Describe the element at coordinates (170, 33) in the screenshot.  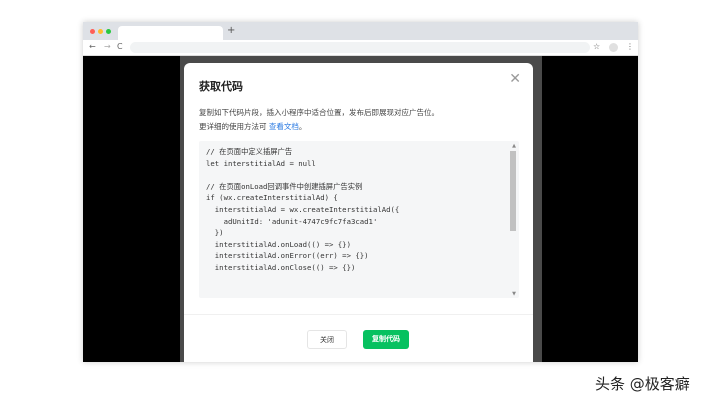
I see `browser-tab` at that location.